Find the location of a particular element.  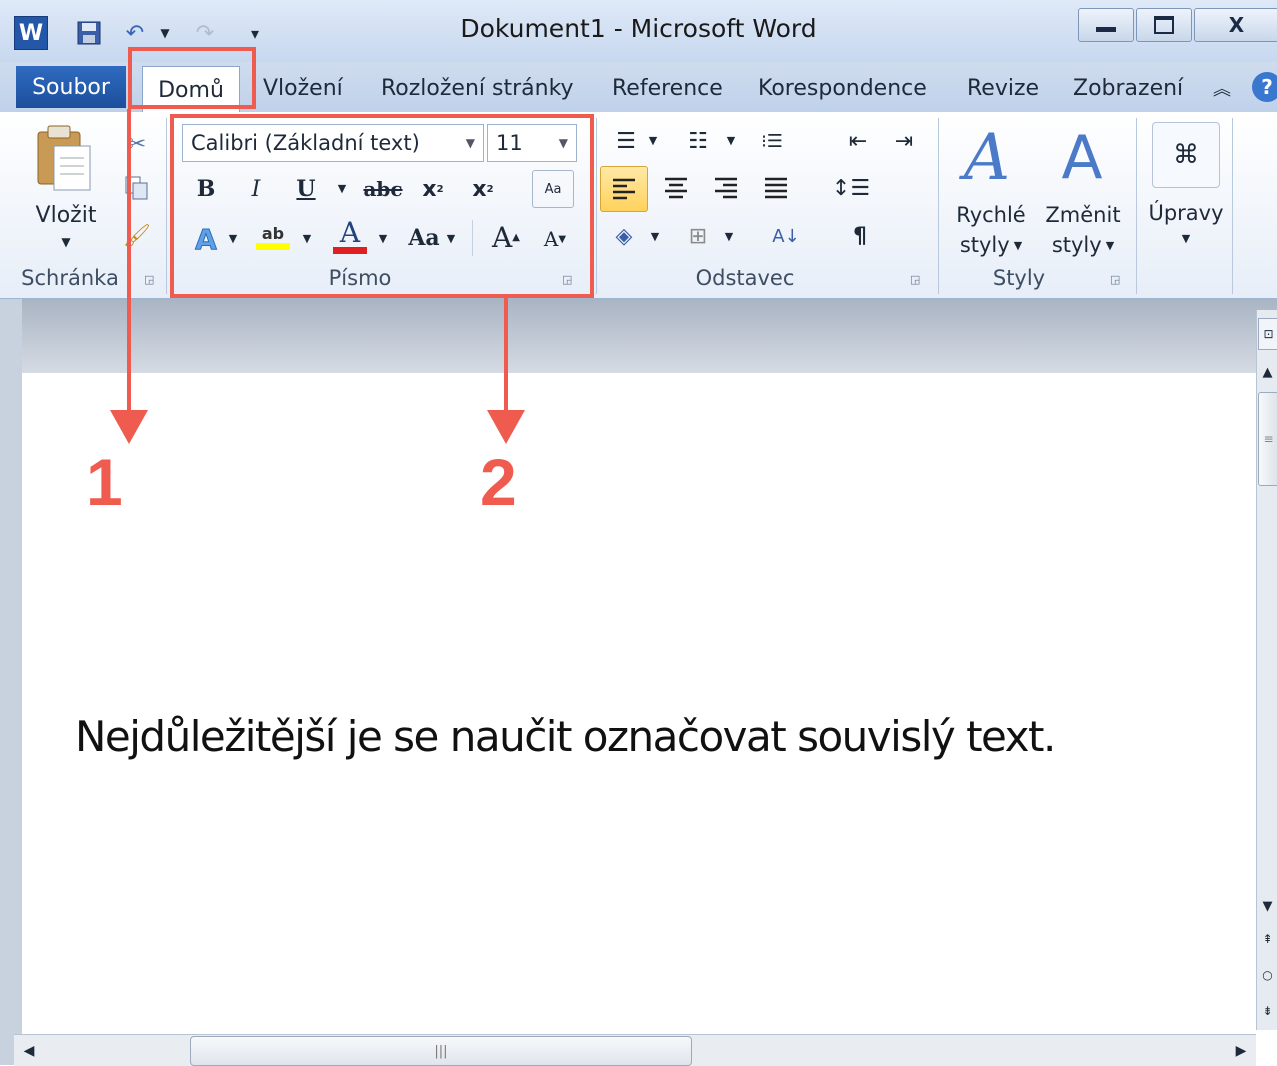

tab-vlozeni: Vložení is located at coordinates (303, 88).